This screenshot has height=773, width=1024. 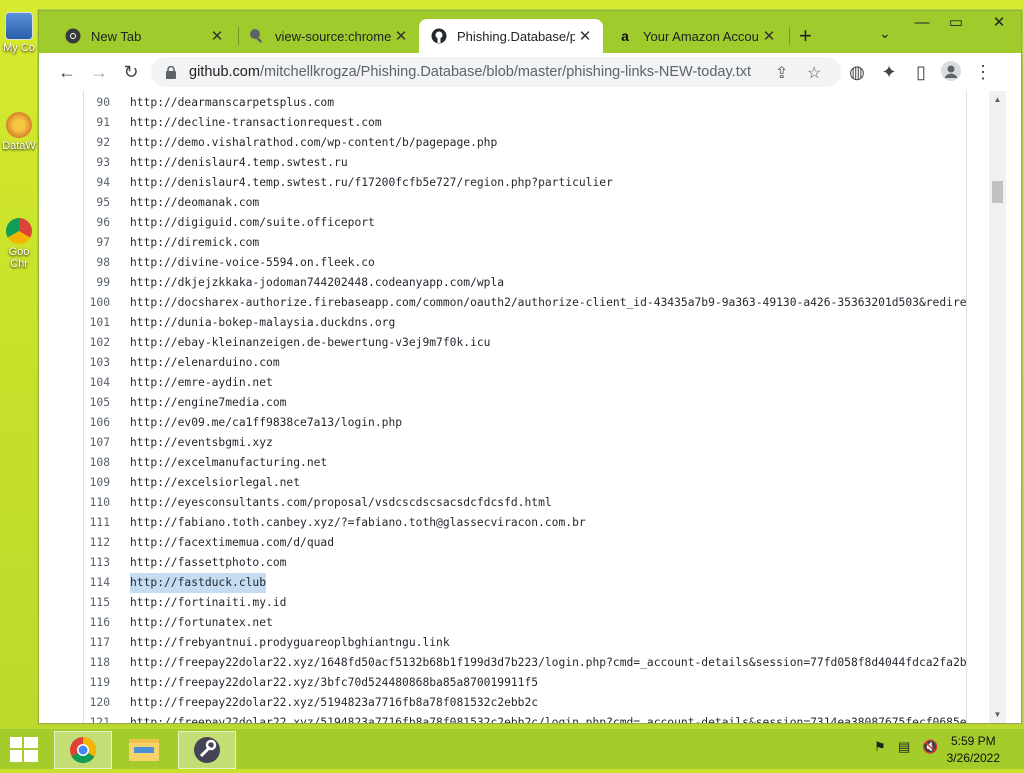 I want to click on line-number: 107, so click(x=97, y=443).